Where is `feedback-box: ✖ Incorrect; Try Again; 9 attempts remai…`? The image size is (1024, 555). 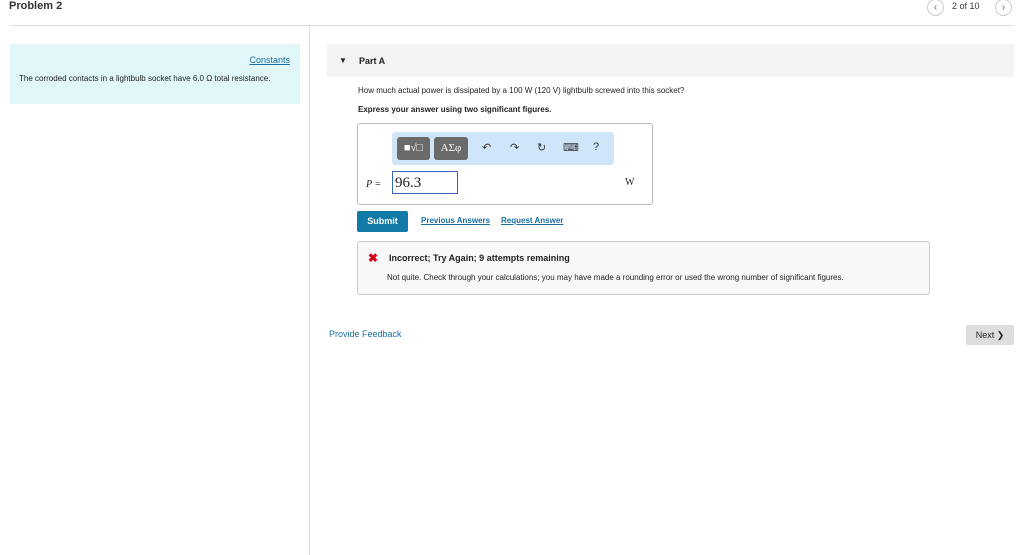 feedback-box: ✖ Incorrect; Try Again; 9 attempts remai… is located at coordinates (643, 268).